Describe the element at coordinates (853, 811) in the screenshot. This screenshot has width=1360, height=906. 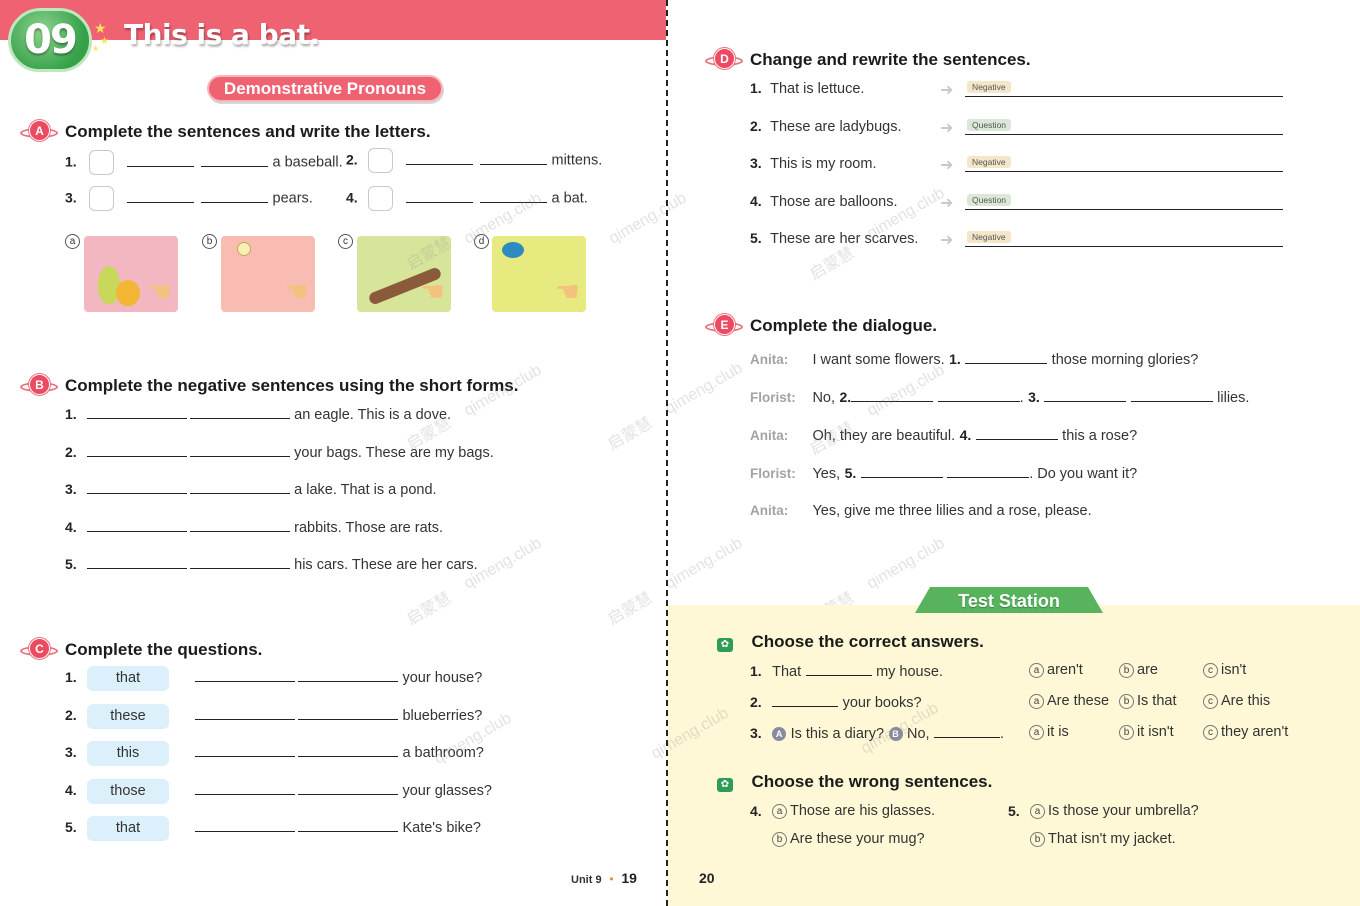
I see `option-a: a Those are his glasses.` at that location.